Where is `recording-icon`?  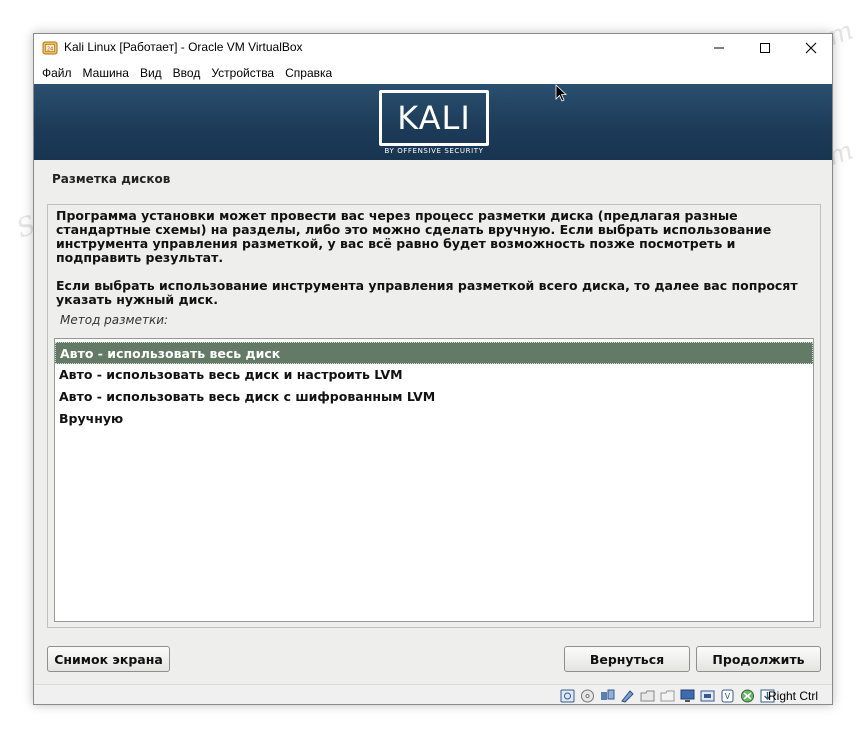
recording-icon is located at coordinates (707, 696).